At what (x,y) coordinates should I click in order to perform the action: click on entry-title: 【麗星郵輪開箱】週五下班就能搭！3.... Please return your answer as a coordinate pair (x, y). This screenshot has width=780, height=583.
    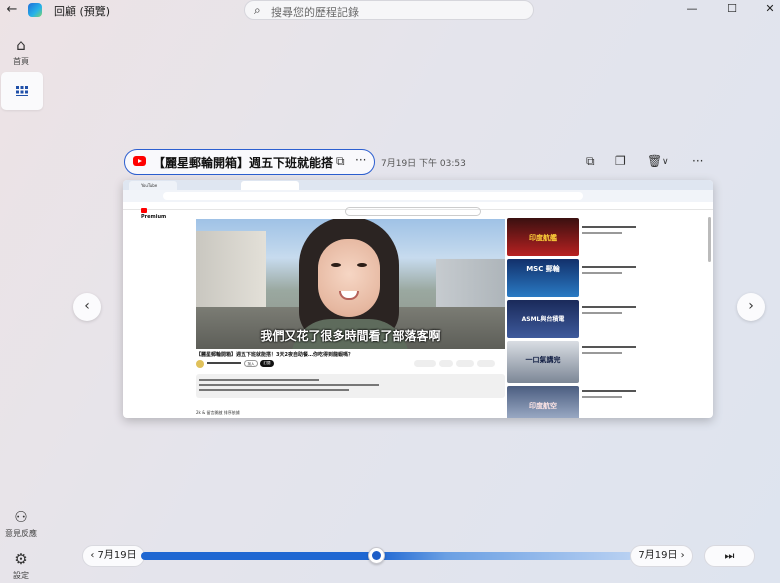
    Looking at the image, I should click on (243, 163).